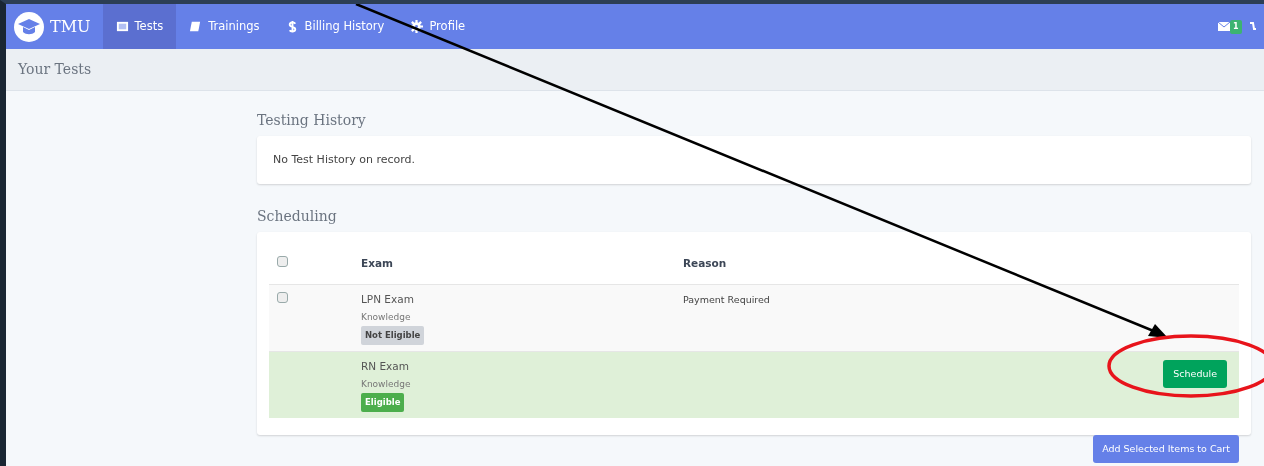 This screenshot has width=1264, height=466. What do you see at coordinates (438, 26) in the screenshot?
I see `nav-tab: Profile` at bounding box center [438, 26].